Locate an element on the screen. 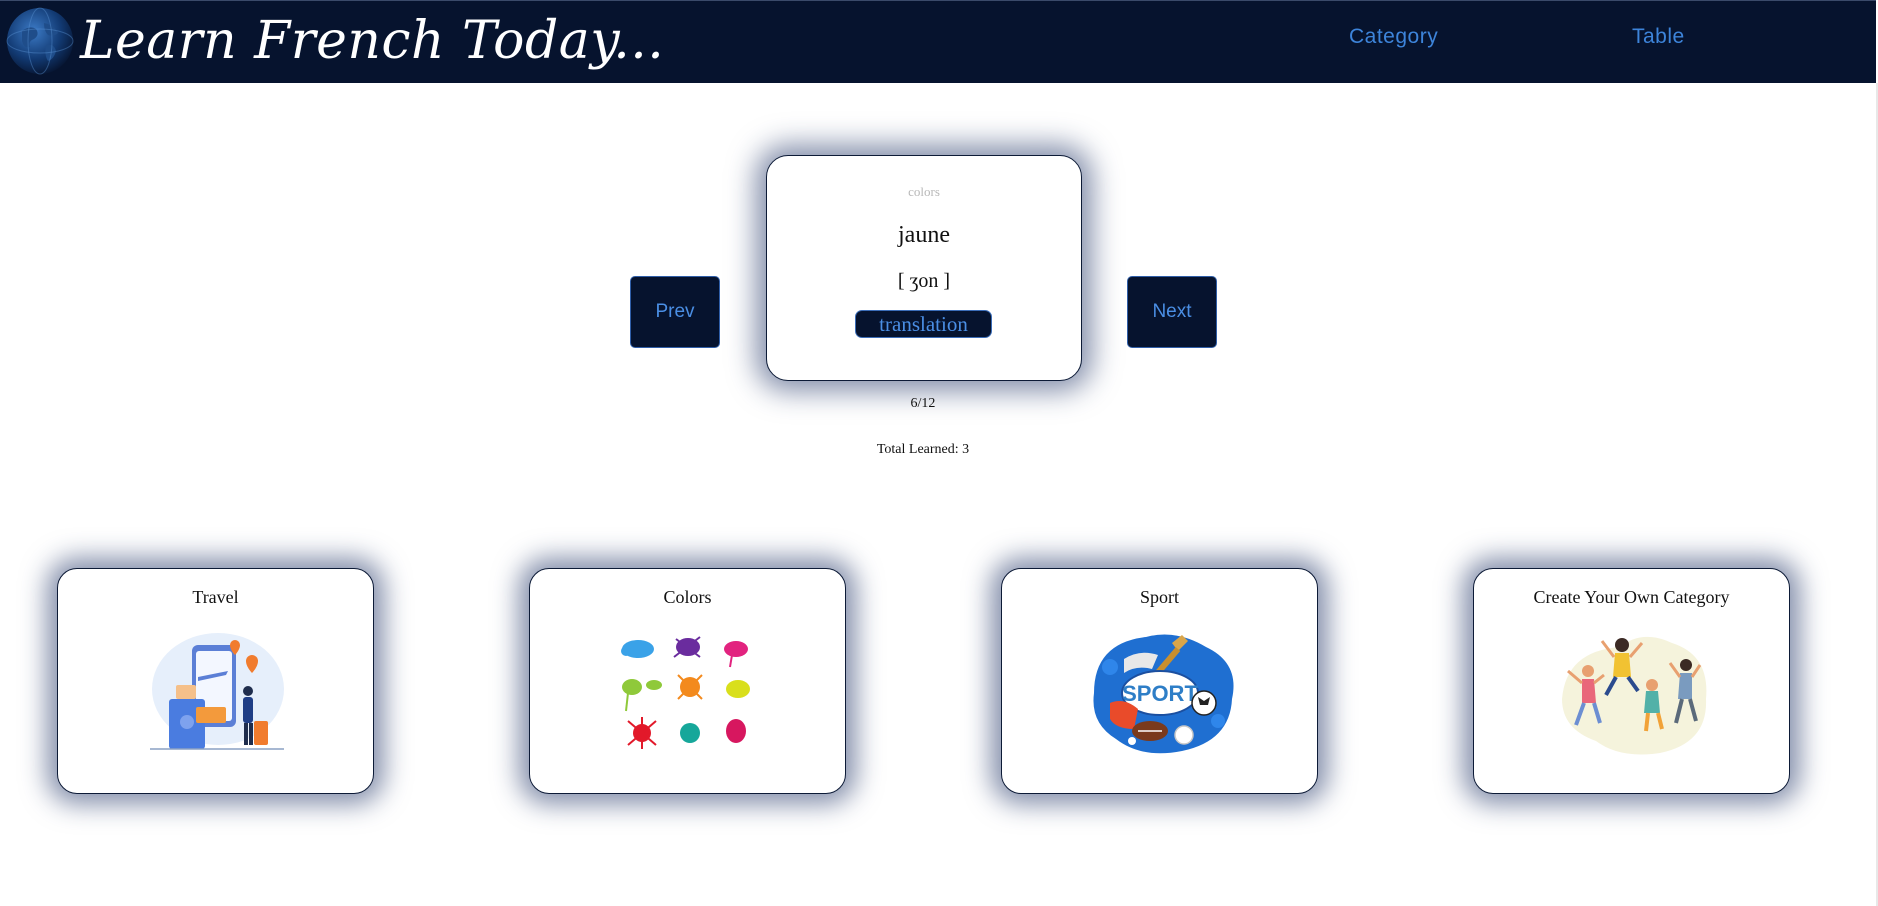  flashcard: colors jaune [ ʒon ] translation is located at coordinates (924, 268).